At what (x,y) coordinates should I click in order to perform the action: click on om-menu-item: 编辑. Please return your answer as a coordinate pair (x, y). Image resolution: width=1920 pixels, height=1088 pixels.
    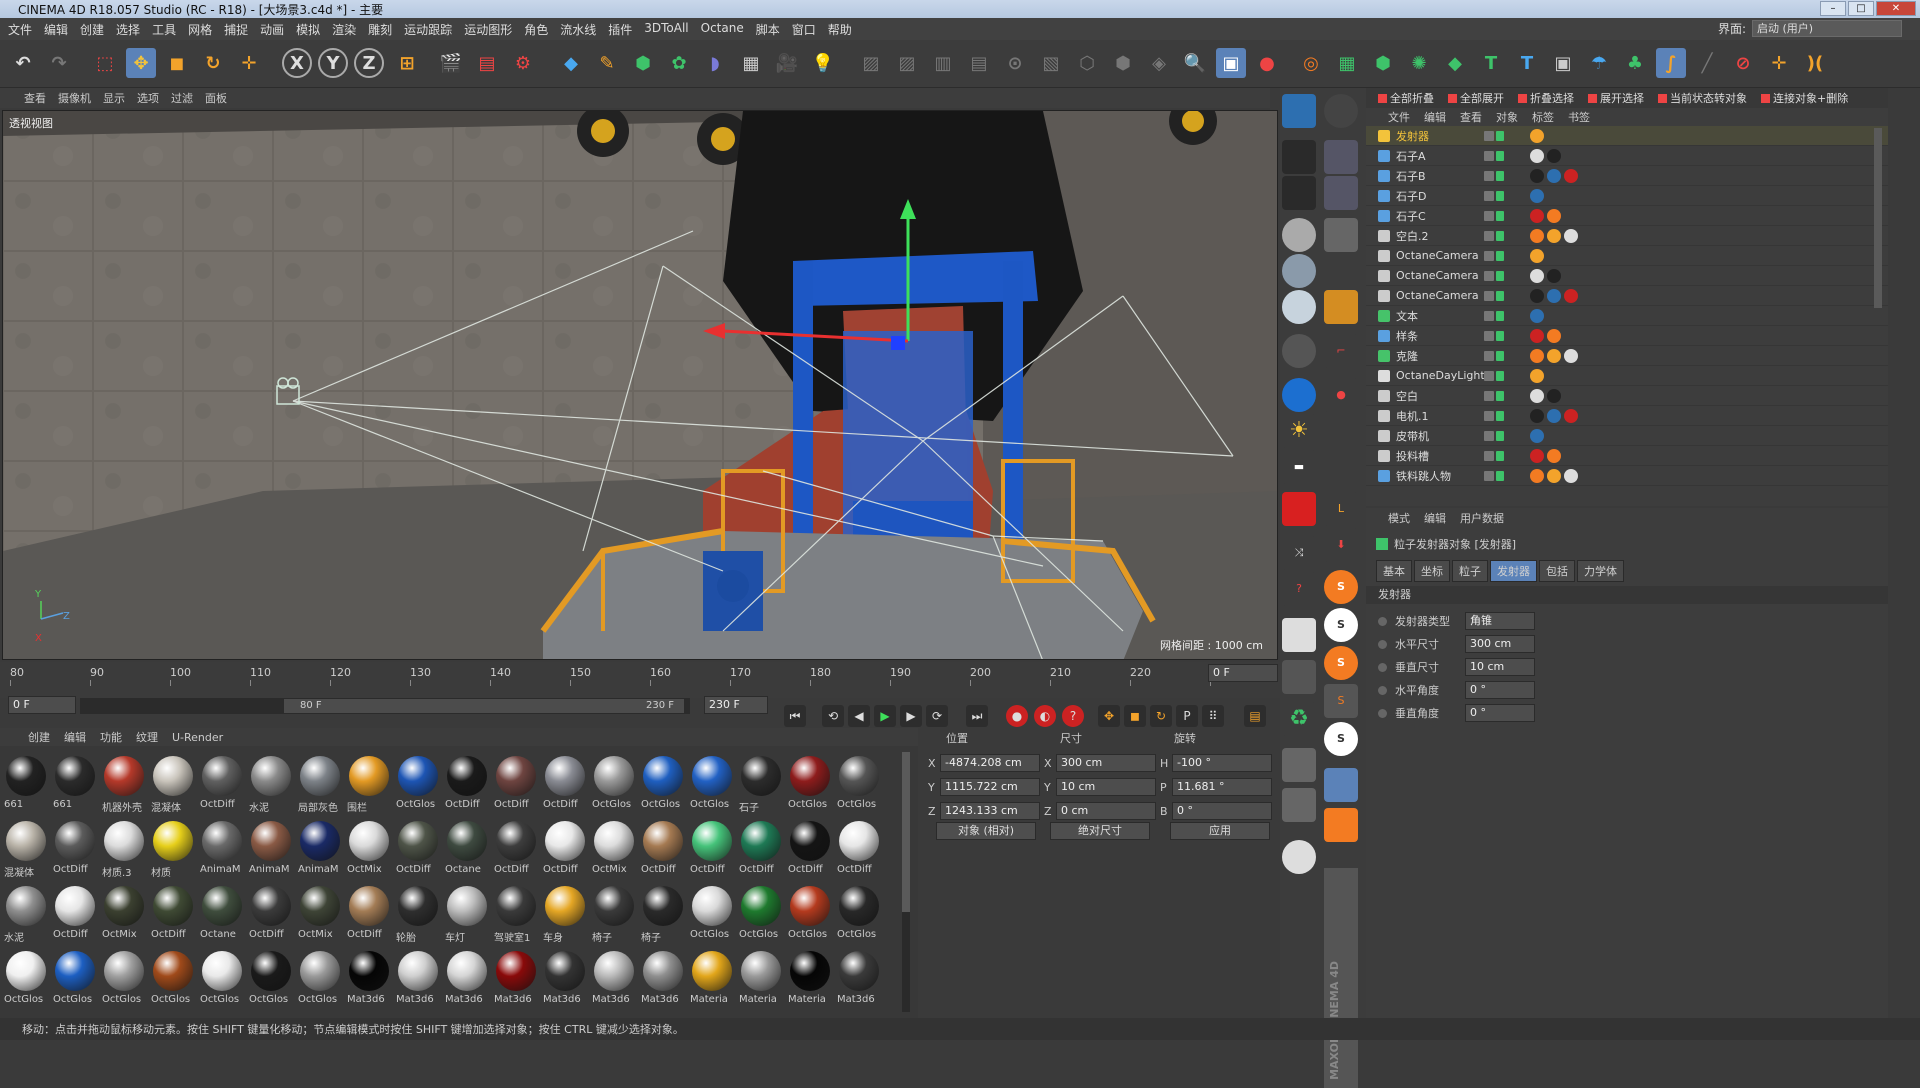
    Looking at the image, I should click on (1435, 117).